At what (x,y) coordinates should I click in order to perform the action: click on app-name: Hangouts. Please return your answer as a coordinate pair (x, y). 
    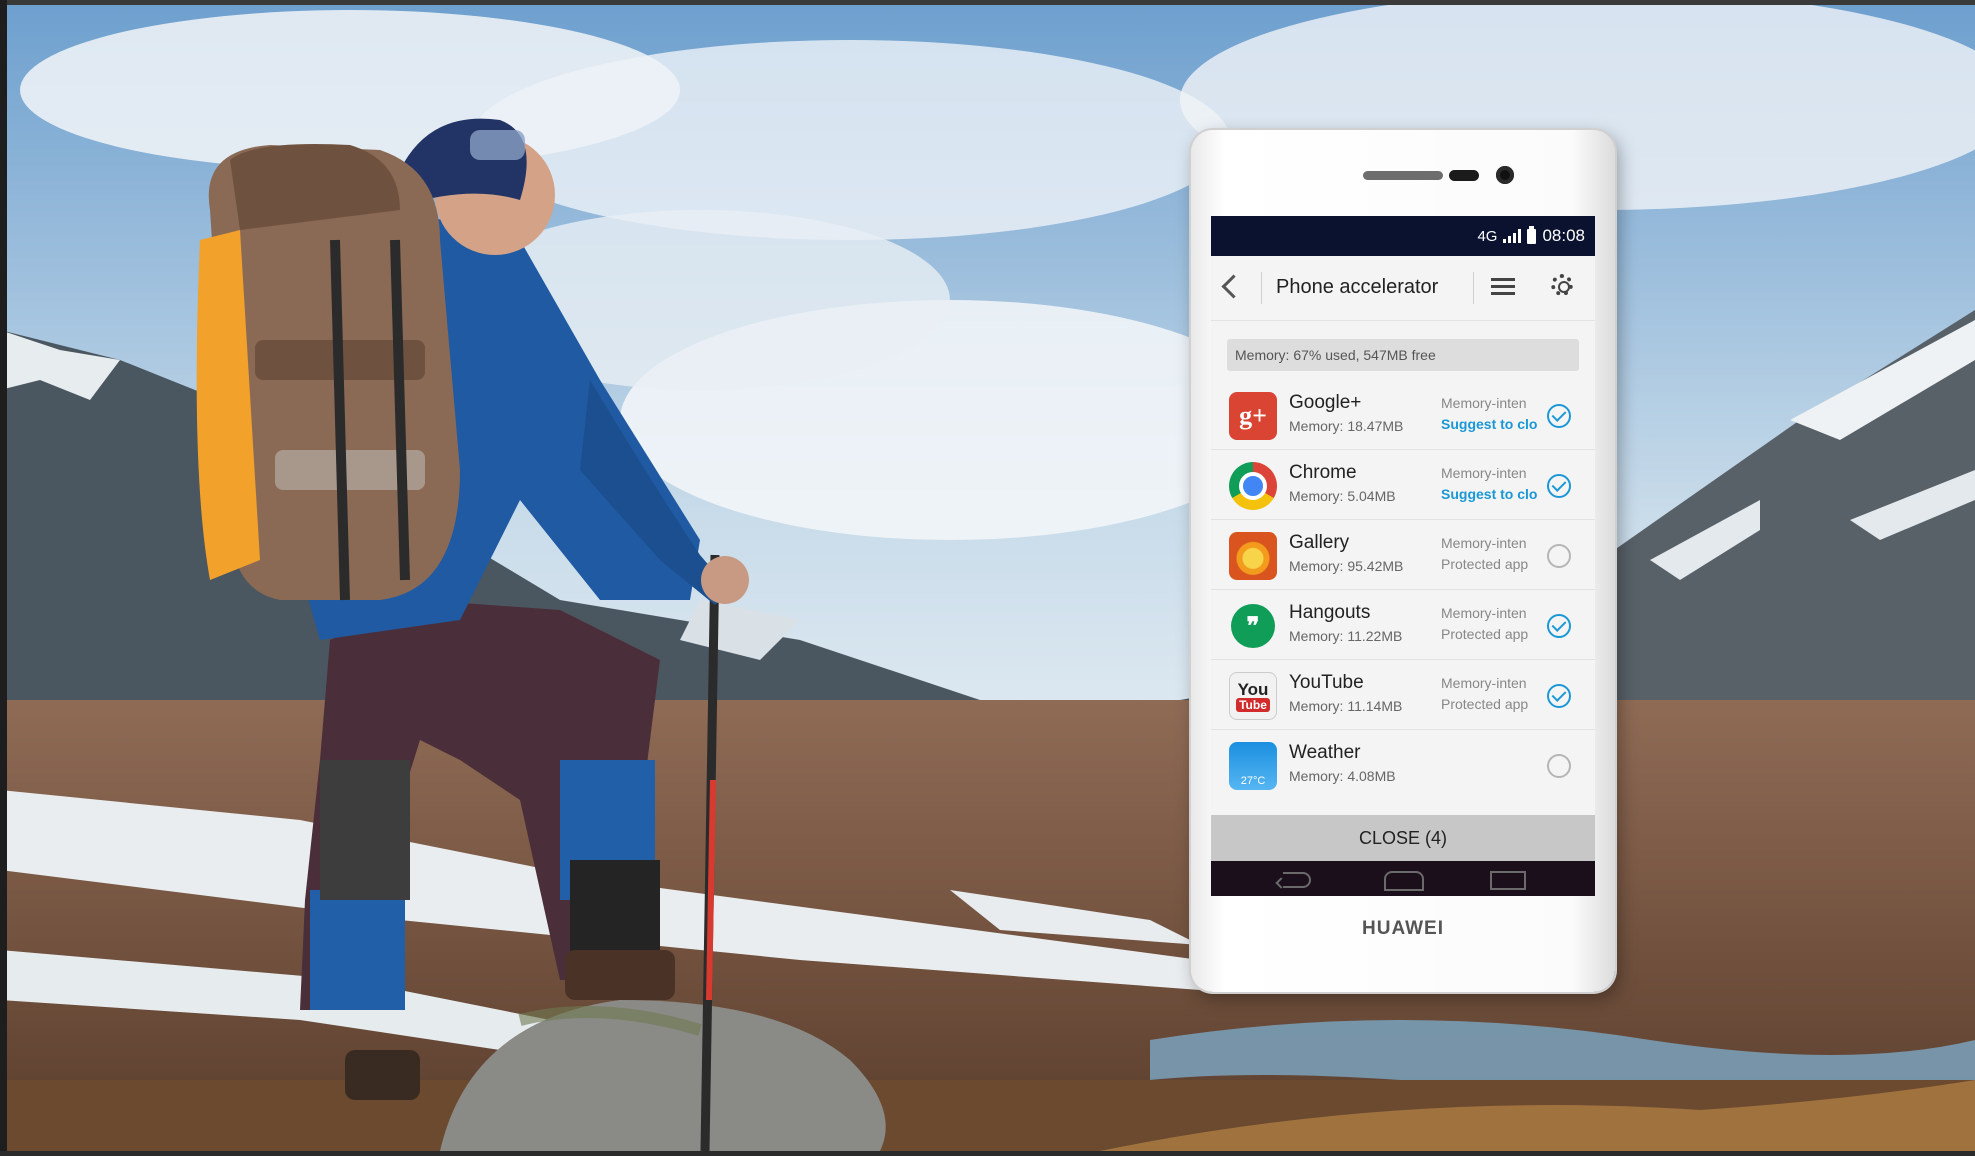
    Looking at the image, I should click on (1330, 612).